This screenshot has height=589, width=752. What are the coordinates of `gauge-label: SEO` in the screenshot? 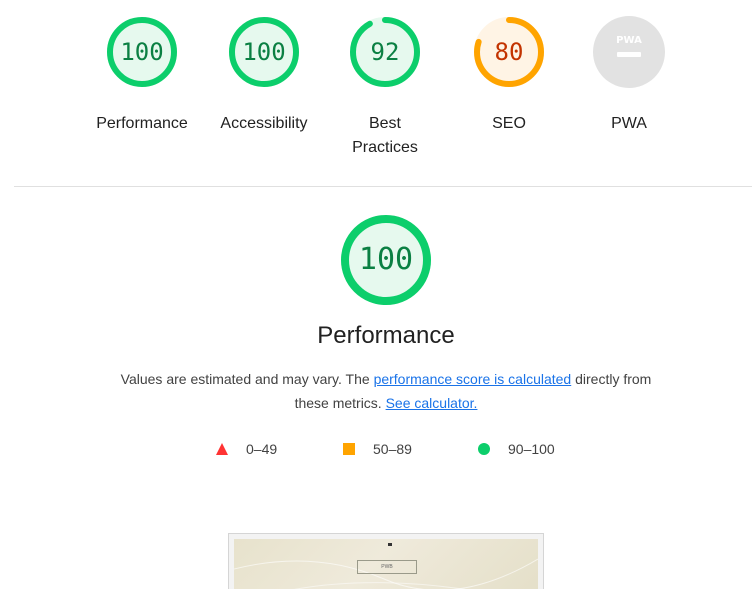 It's located at (509, 123).